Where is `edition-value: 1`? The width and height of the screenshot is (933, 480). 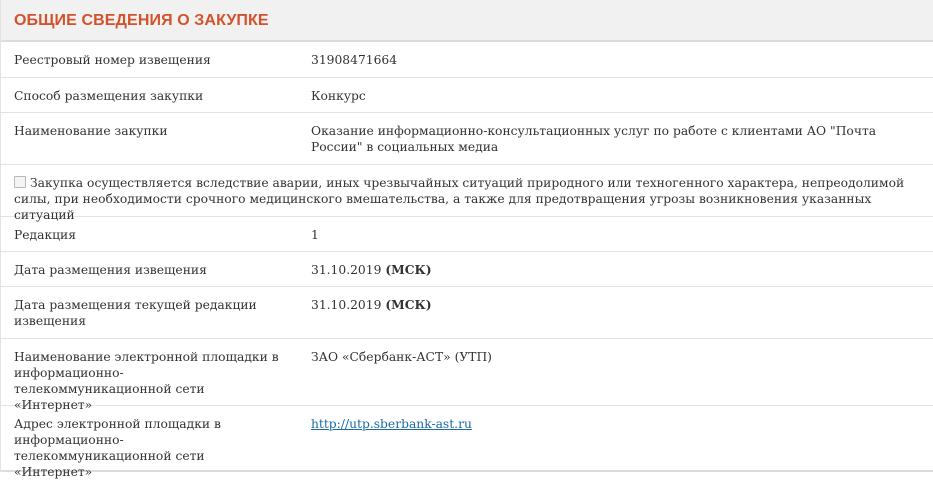
edition-value: 1 is located at coordinates (315, 235).